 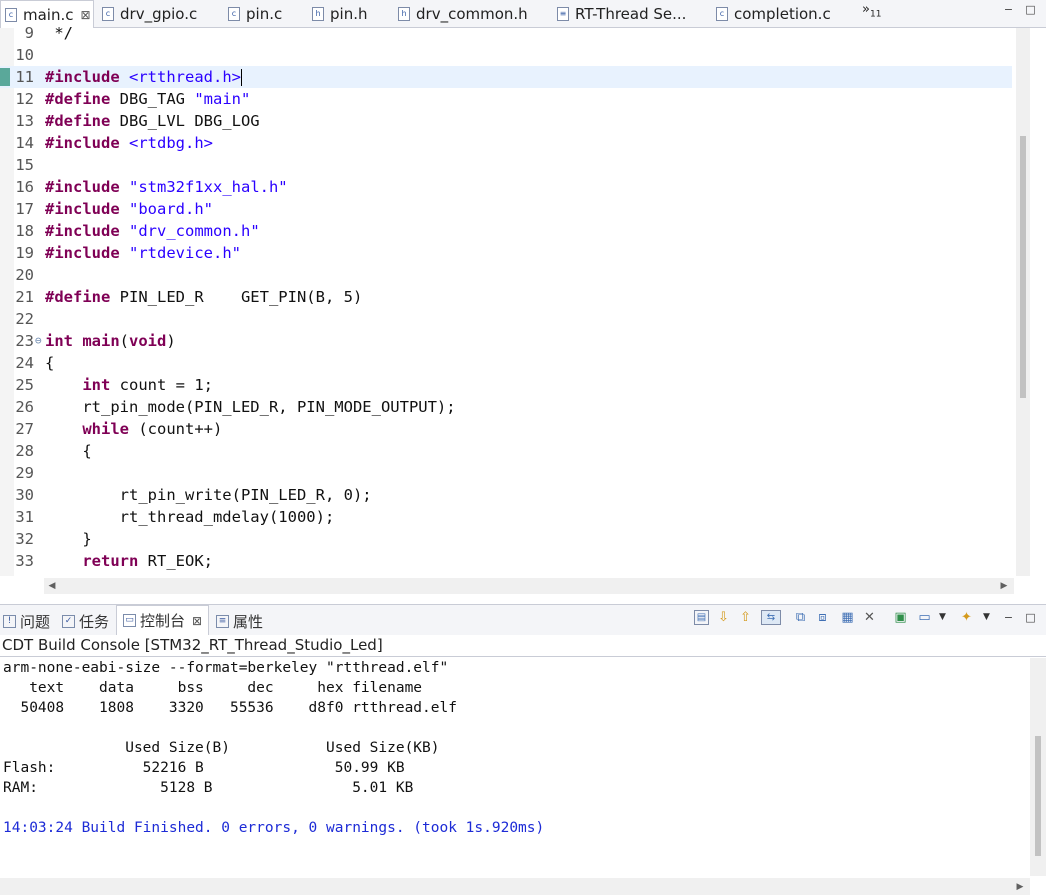 What do you see at coordinates (924, 617) in the screenshot?
I see `display-console-icon: ▭` at bounding box center [924, 617].